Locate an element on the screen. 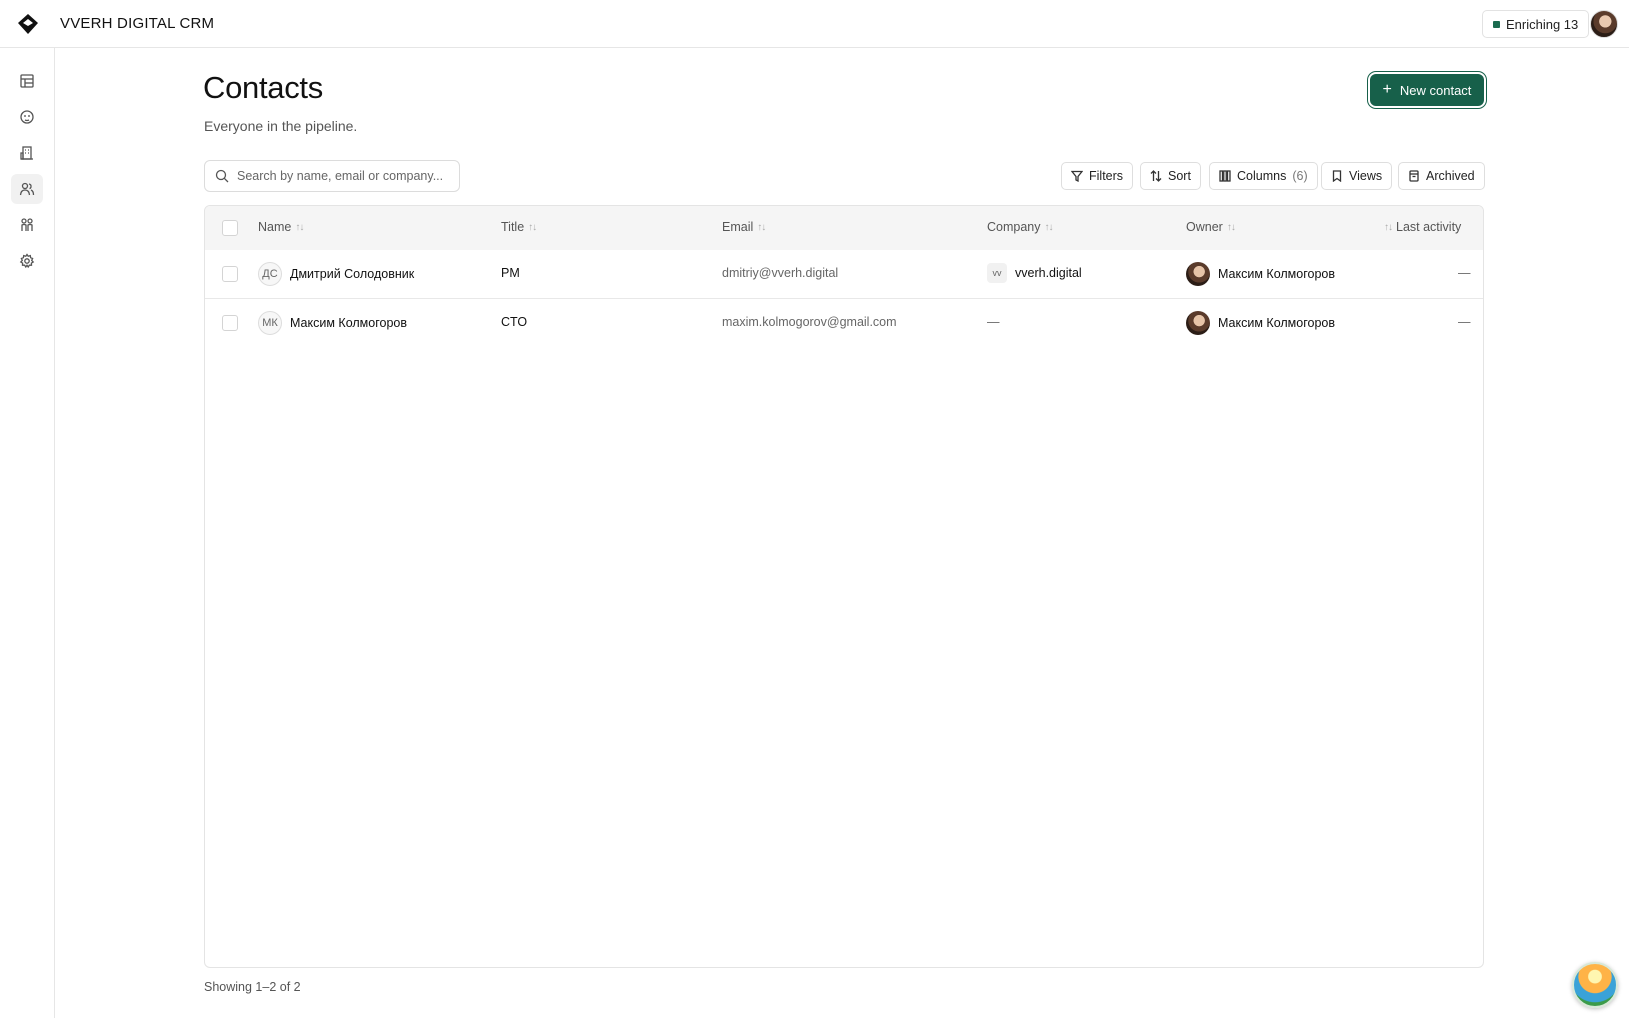 Image resolution: width=1629 pixels, height=1018 pixels. contact-title: CTO is located at coordinates (514, 322).